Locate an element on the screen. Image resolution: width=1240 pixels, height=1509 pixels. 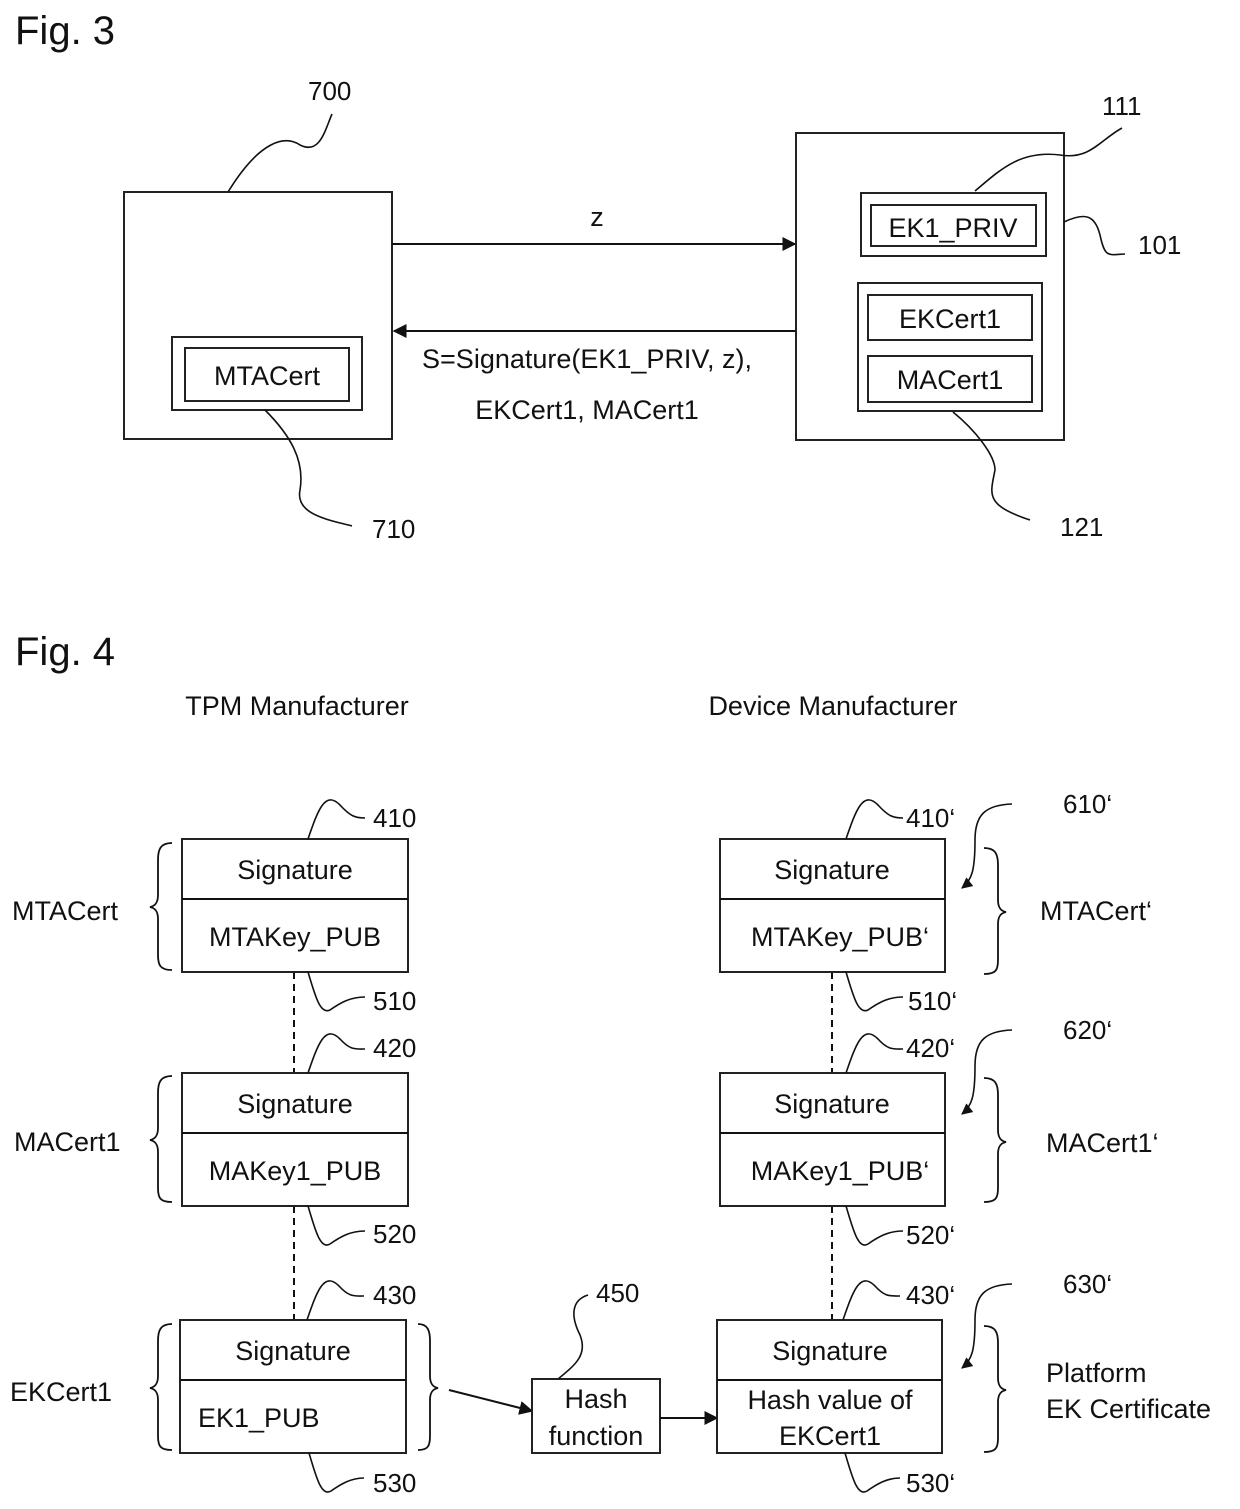
ekcert1-label: EKCert1 is located at coordinates (950, 319).